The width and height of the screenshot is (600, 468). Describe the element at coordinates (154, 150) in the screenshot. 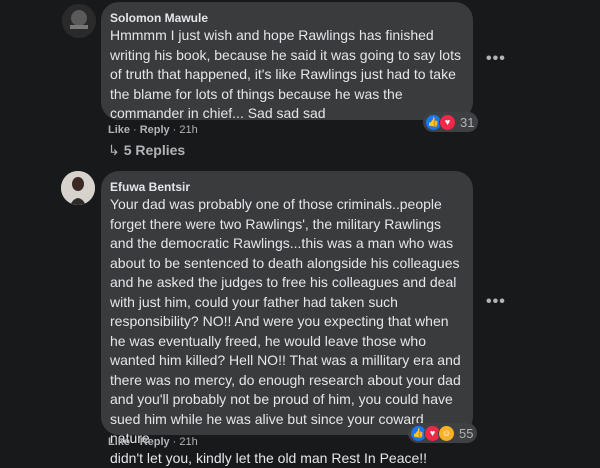

I see `replies-label: 5 Replies` at that location.